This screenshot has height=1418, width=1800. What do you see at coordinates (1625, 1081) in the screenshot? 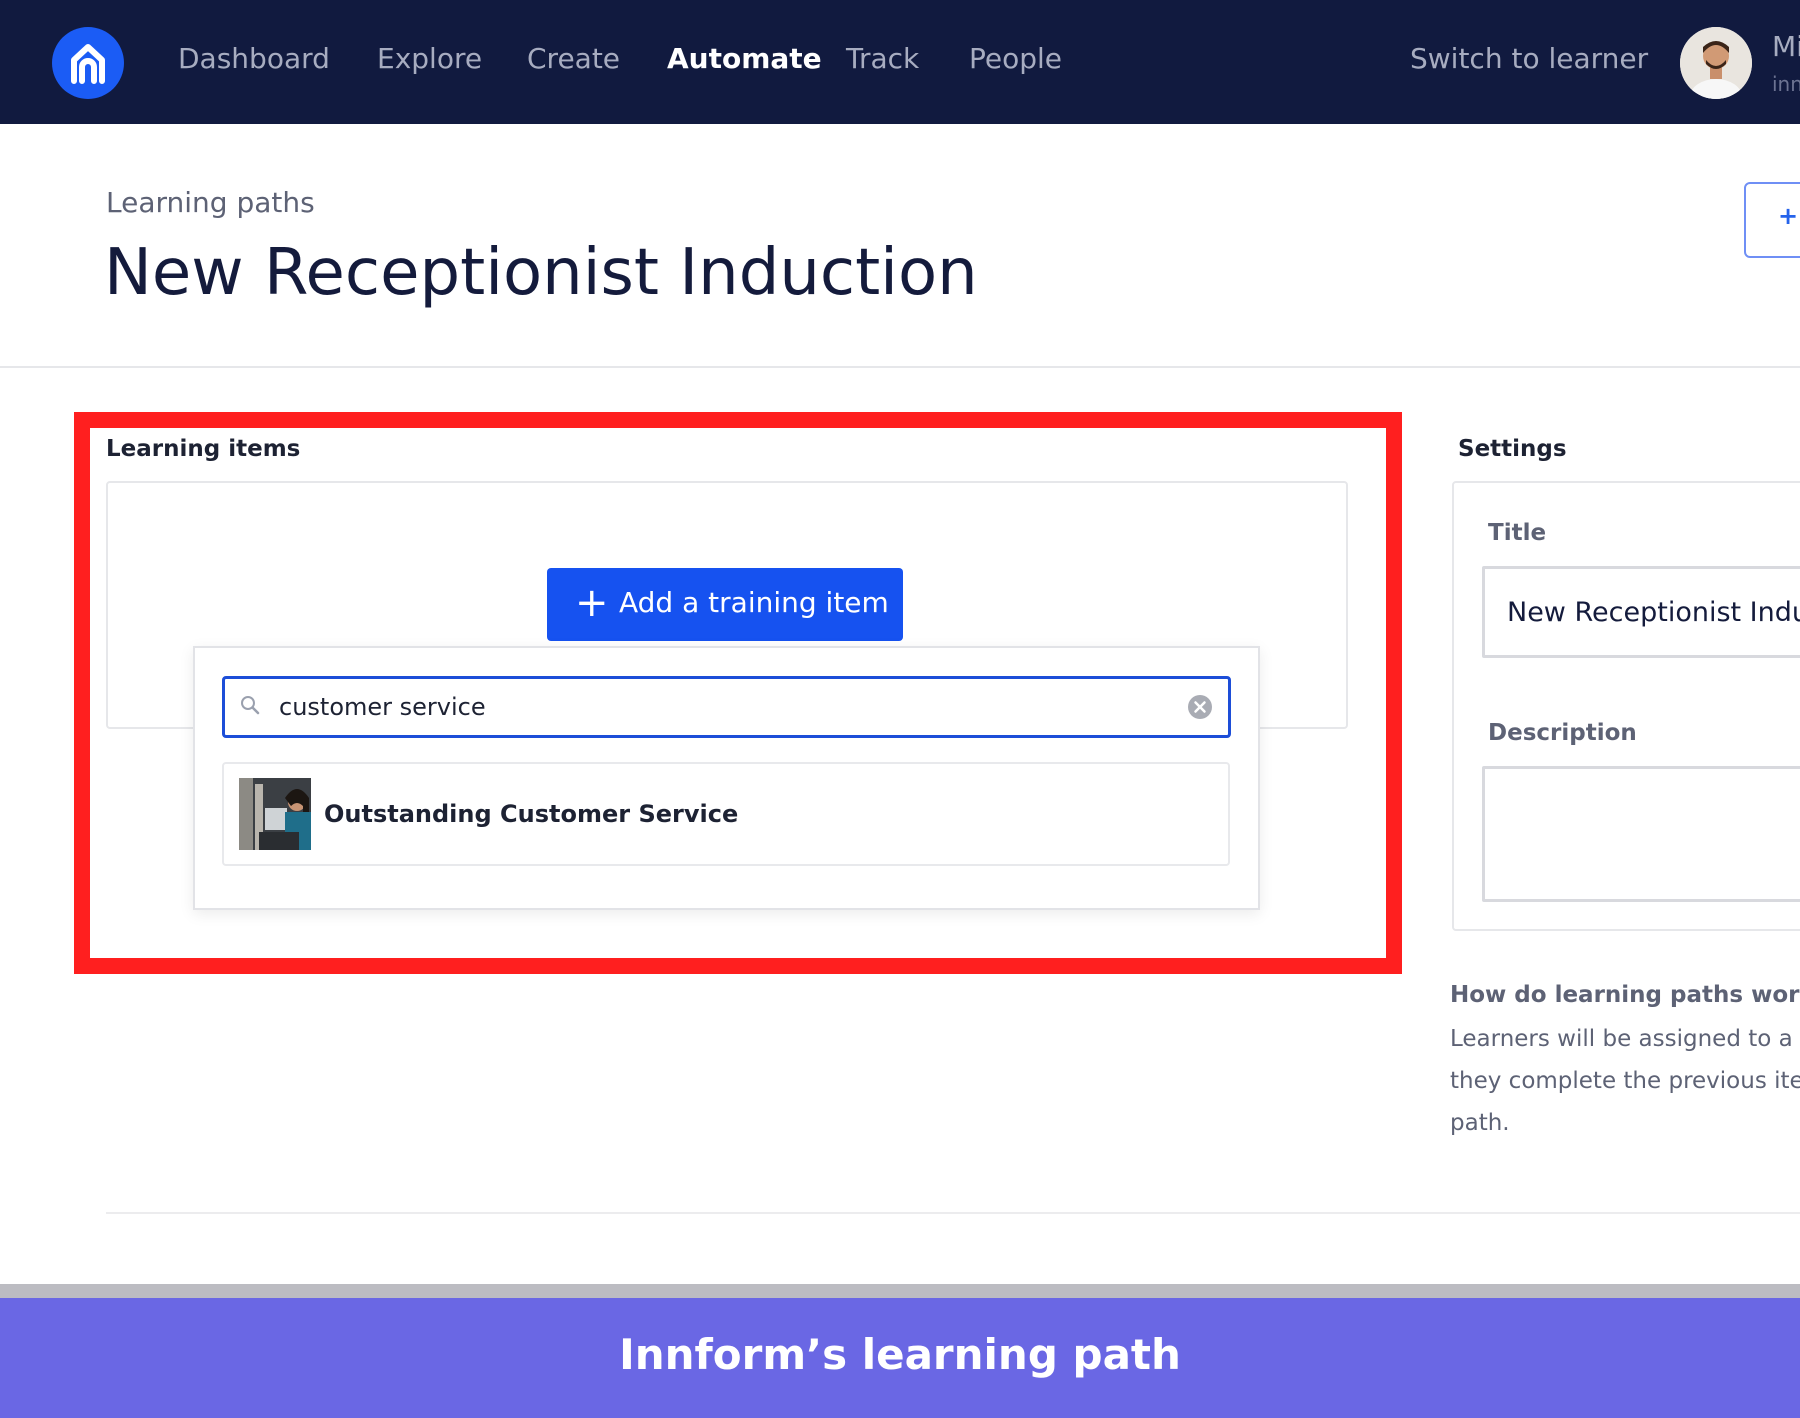
I see `help-text-line: they complete the previous item` at bounding box center [1625, 1081].